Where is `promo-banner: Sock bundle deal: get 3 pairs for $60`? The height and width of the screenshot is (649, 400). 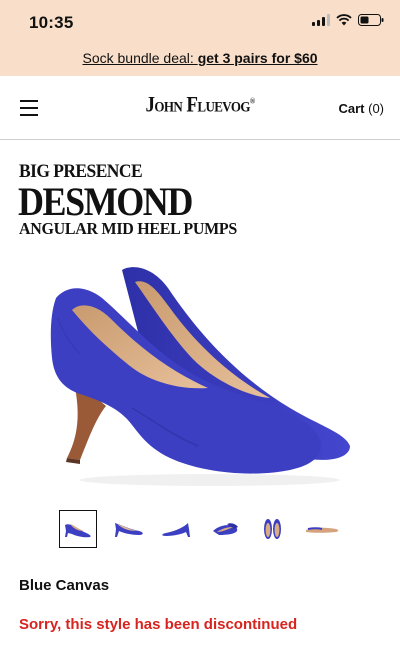 promo-banner: Sock bundle deal: get 3 pairs for $60 is located at coordinates (200, 58).